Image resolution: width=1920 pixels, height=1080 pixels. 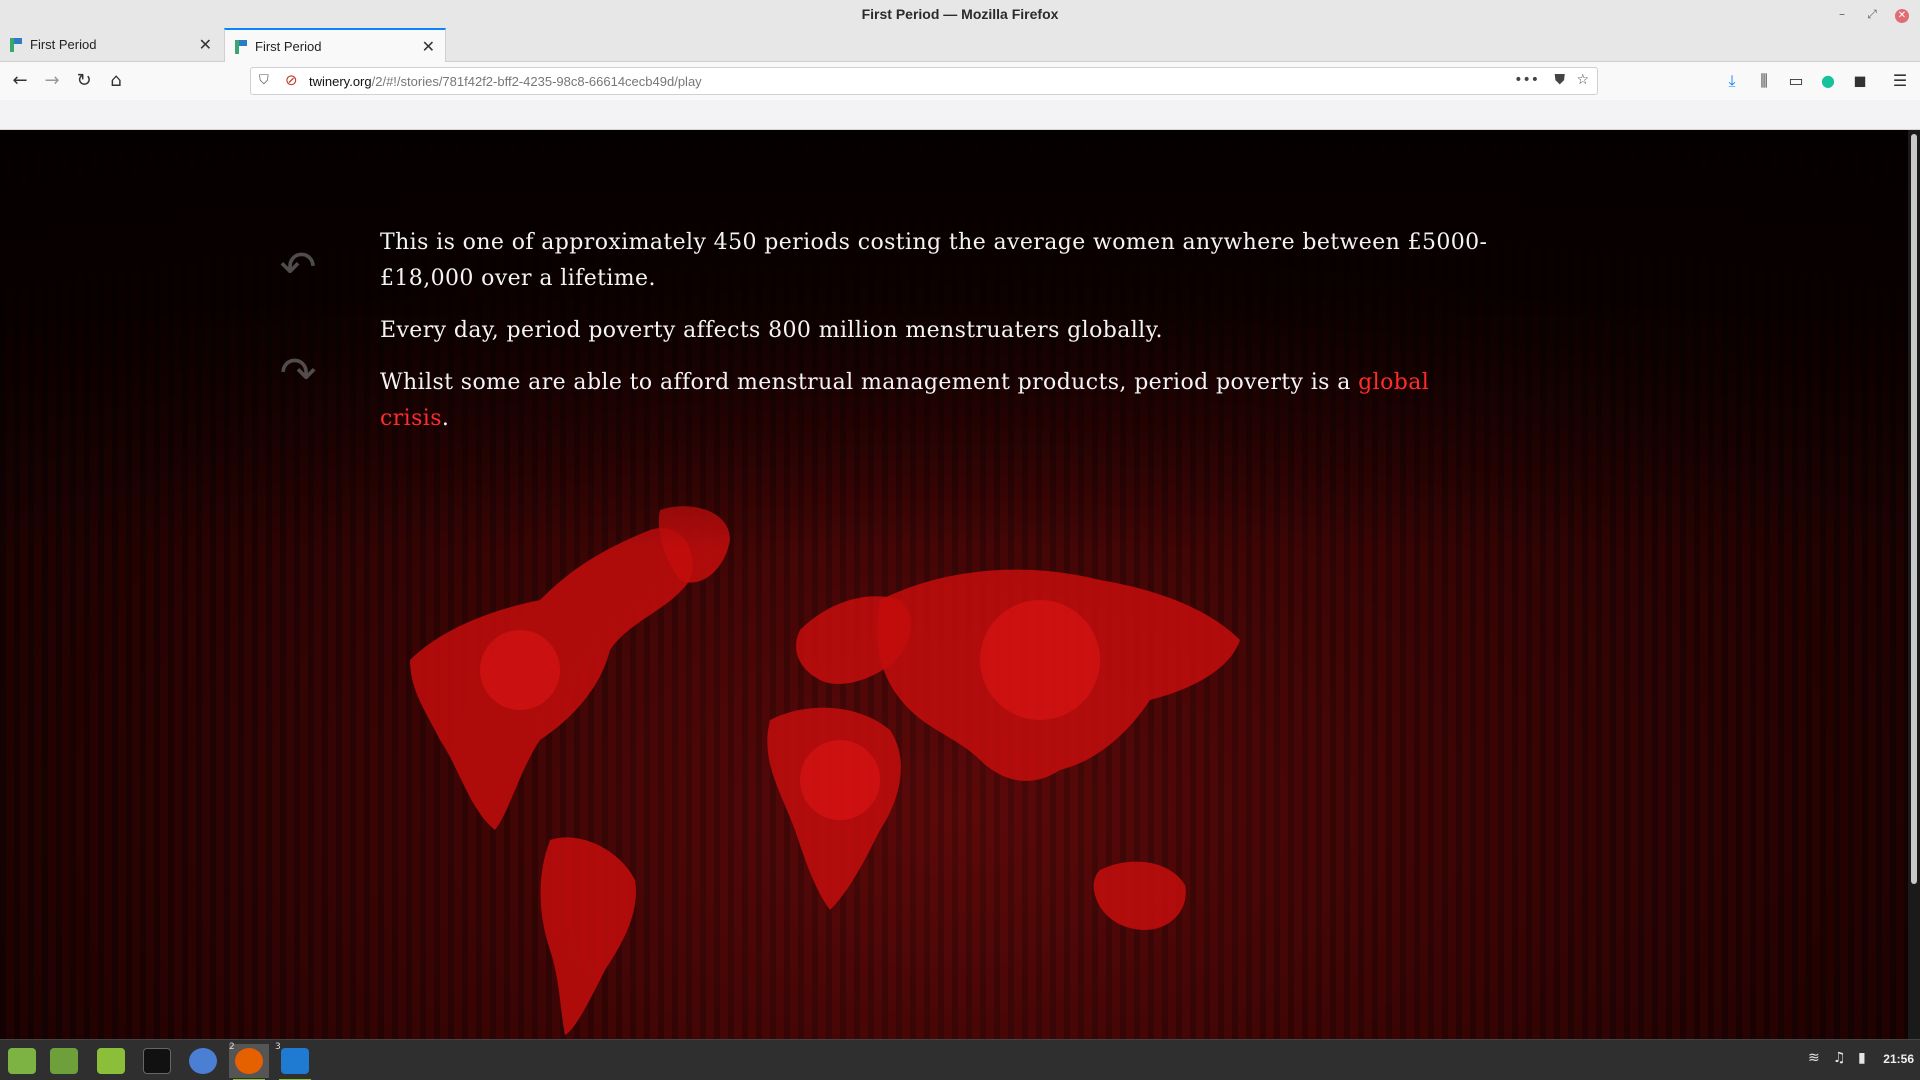 I want to click on back-button: ←, so click(x=20, y=81).